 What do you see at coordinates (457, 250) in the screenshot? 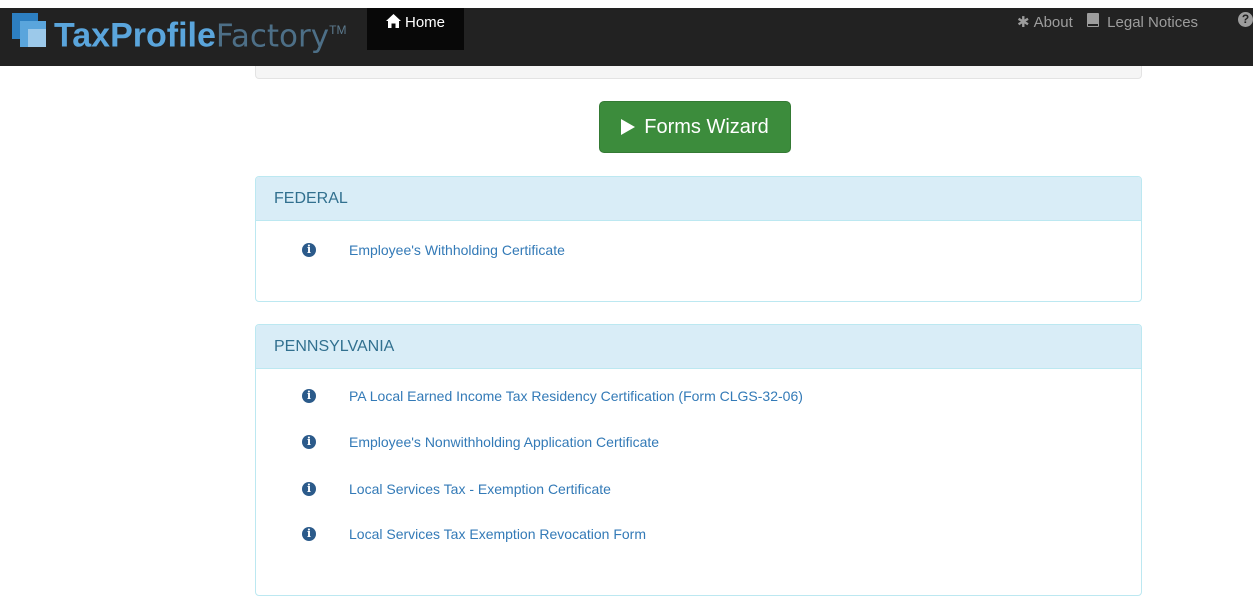
I see `form-link-employees-withholding-certificate: Employee's Withholding Certificate` at bounding box center [457, 250].